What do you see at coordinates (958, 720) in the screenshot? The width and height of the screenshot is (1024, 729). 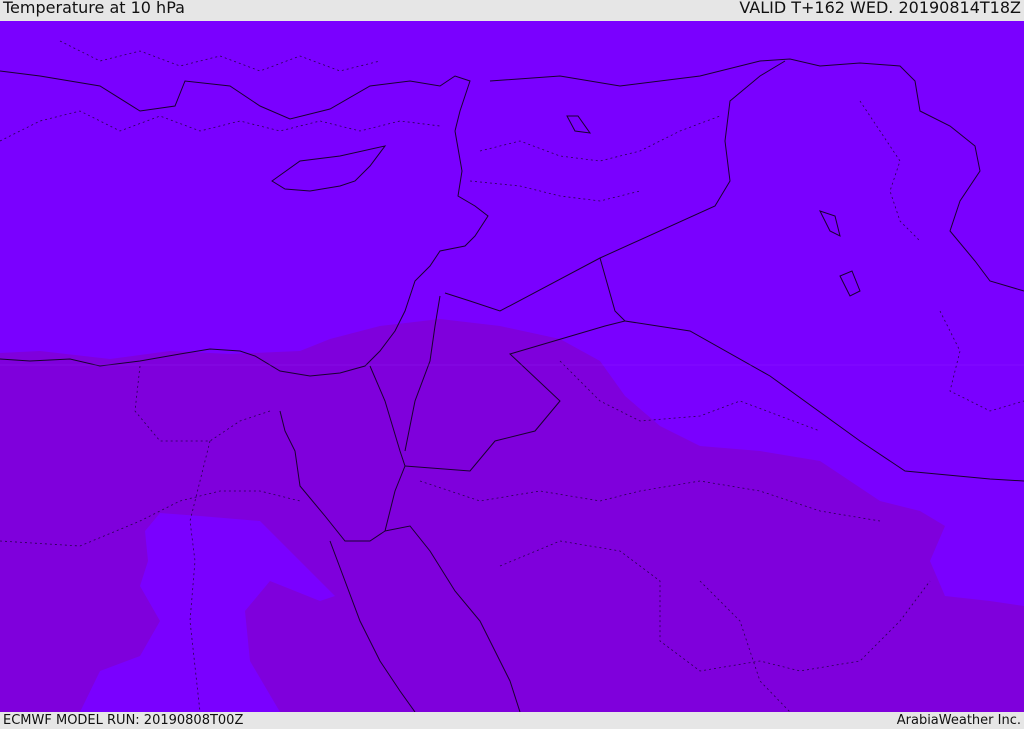 I see `brand-label: ArabiaWeather Inc.` at bounding box center [958, 720].